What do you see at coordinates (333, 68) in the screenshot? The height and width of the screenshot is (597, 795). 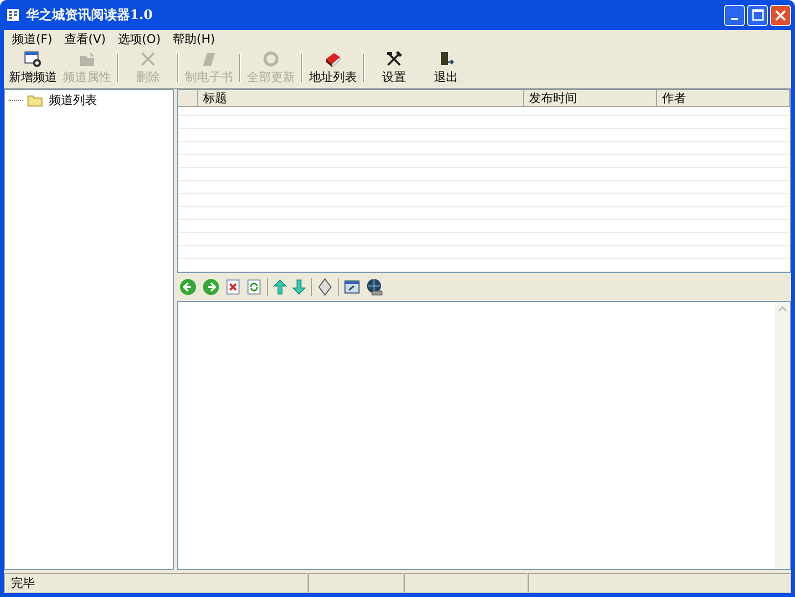 I see `toolbar-button: 地址列表` at bounding box center [333, 68].